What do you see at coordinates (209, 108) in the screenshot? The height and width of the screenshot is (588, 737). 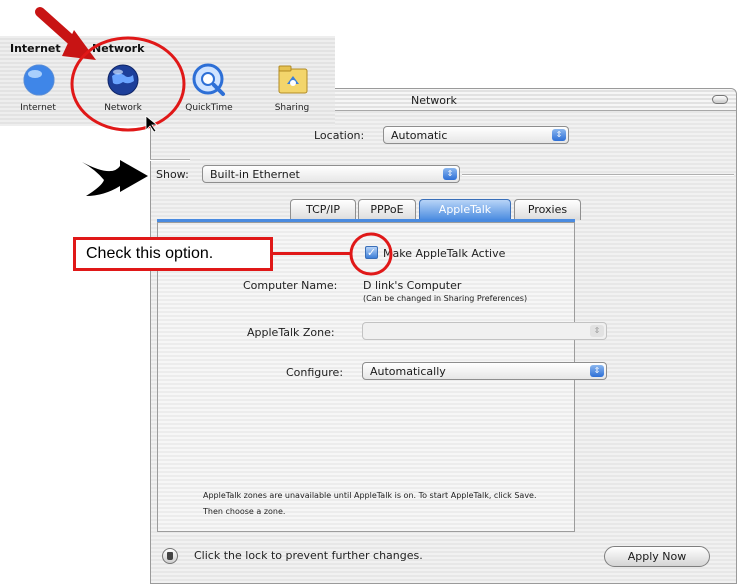 I see `toolbar-item-quicktime-label: QuickTime` at bounding box center [209, 108].